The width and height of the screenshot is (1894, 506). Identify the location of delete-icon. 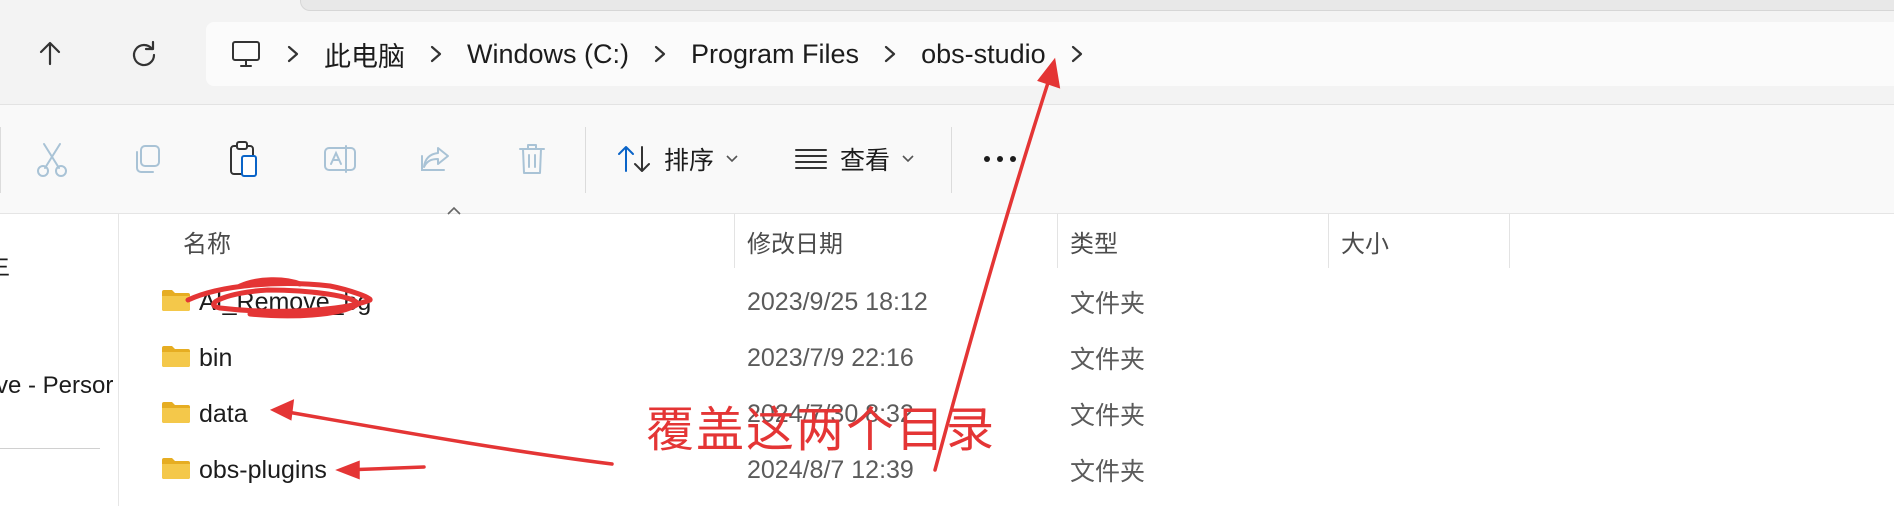
(532, 159).